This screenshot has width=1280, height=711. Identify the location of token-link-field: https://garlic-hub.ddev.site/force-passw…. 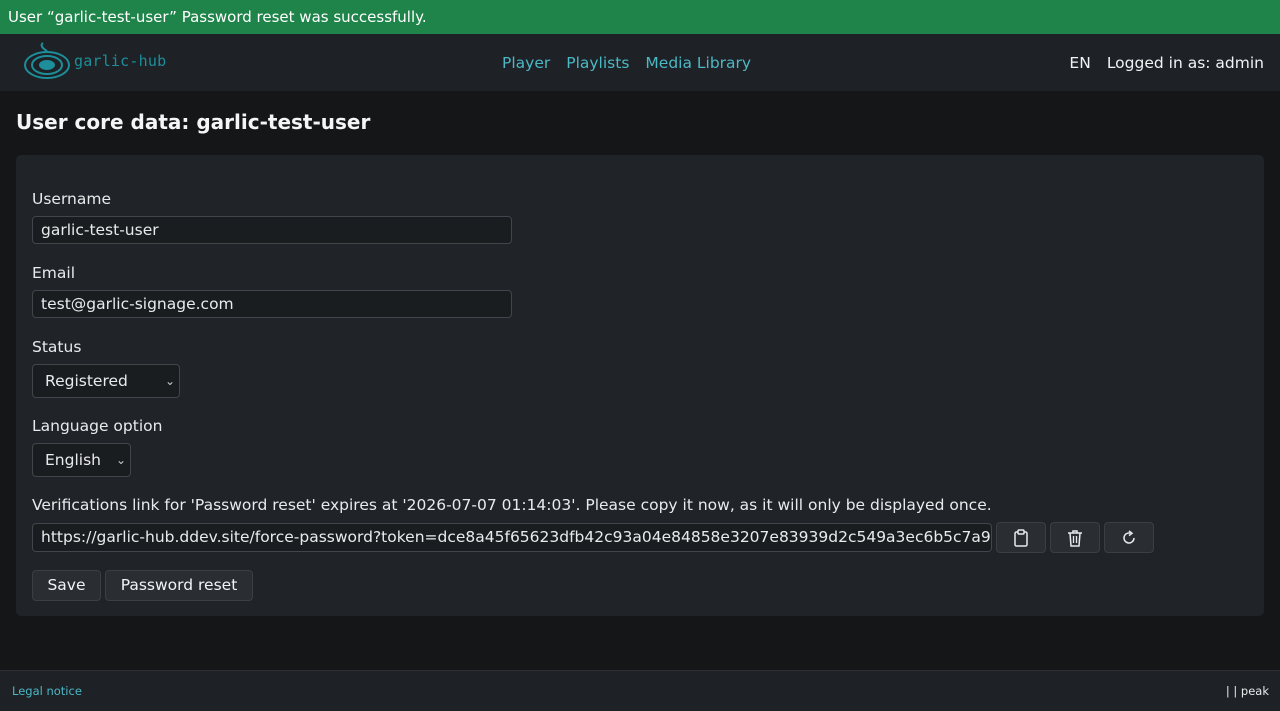
(512, 537).